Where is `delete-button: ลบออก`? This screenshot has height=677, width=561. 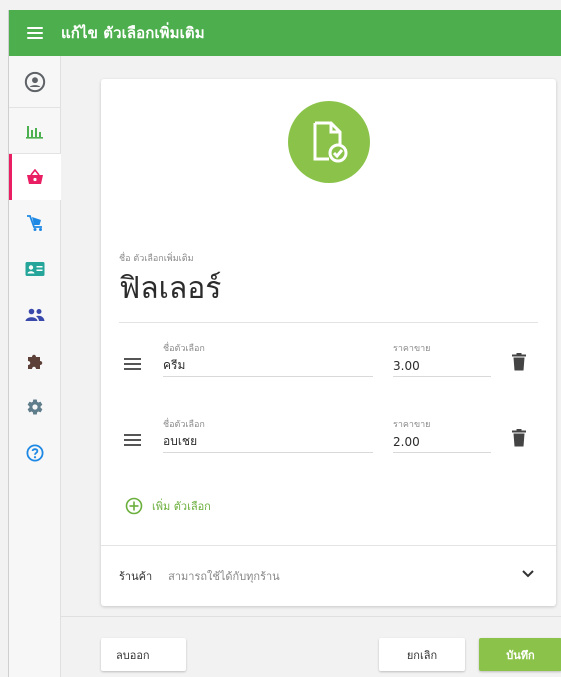
delete-button: ลบออก is located at coordinates (143, 654).